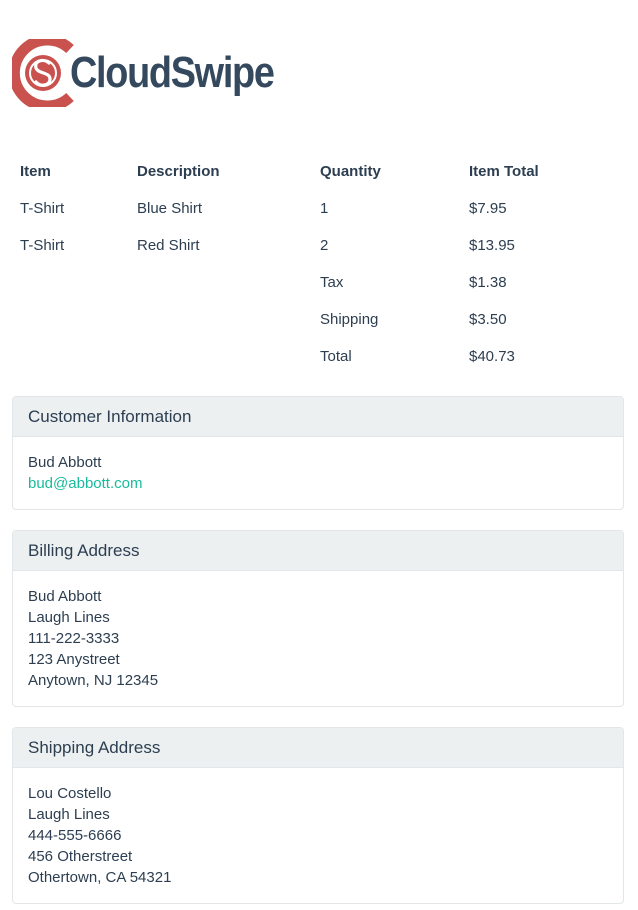  What do you see at coordinates (319, 282) in the screenshot?
I see `summary-row-tax: Tax $1.38` at bounding box center [319, 282].